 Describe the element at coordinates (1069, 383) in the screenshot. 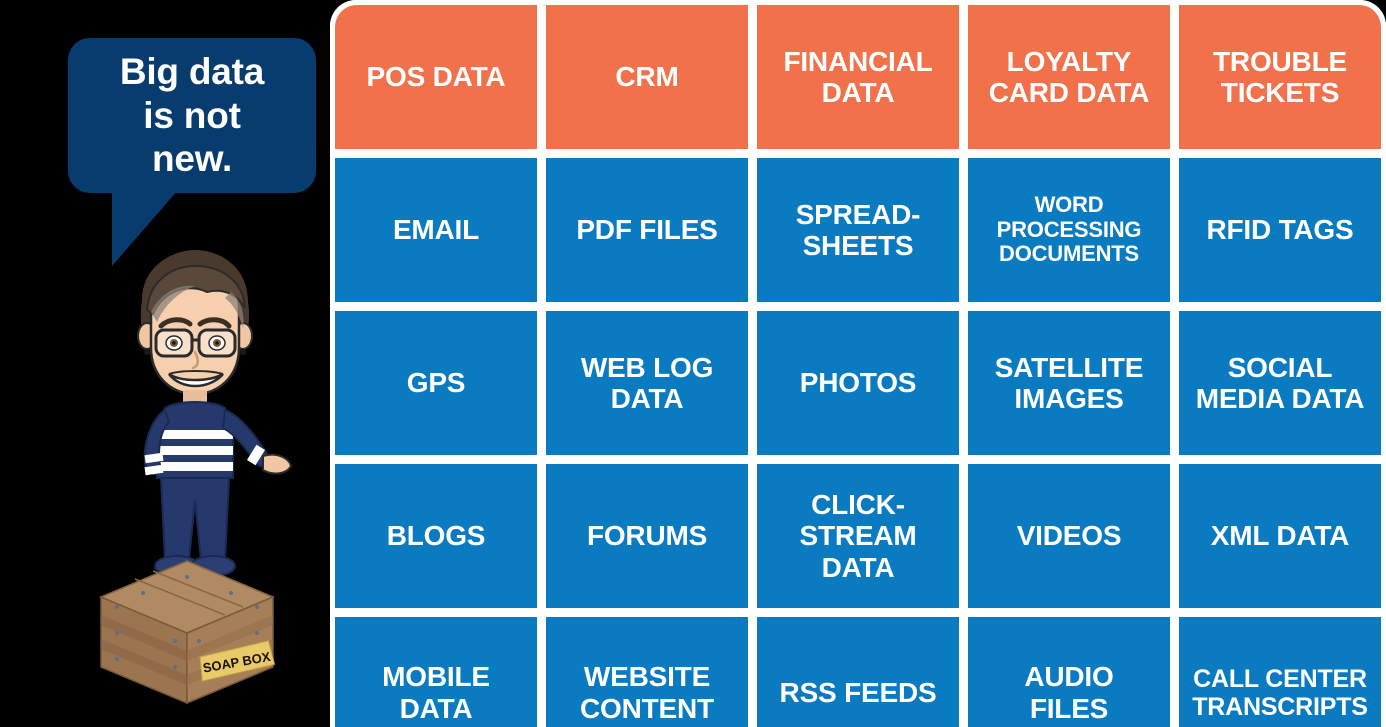

I see `table-cell: SATELLITE IMAGES` at that location.